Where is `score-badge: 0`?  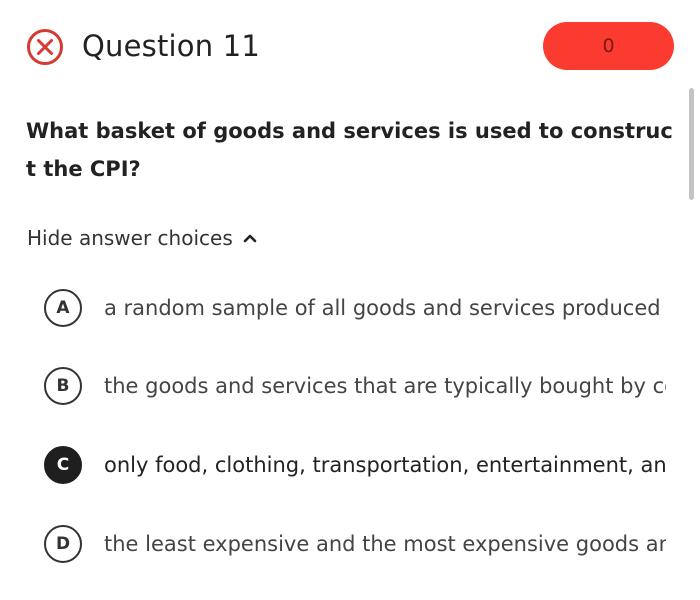
score-badge: 0 is located at coordinates (608, 46).